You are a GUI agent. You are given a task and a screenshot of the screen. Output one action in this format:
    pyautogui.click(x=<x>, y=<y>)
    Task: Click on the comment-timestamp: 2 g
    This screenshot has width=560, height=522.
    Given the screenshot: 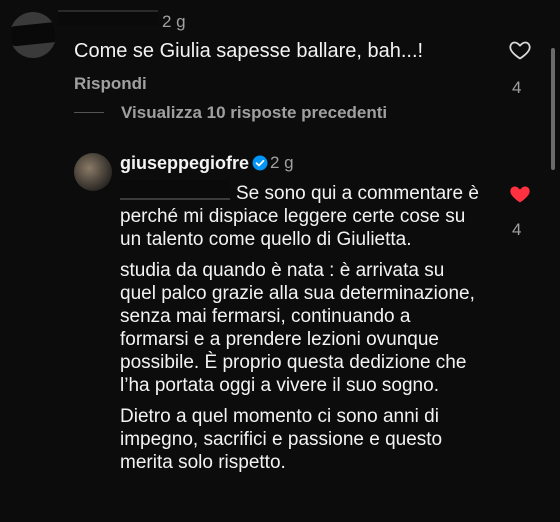 What is the action you would take?
    pyautogui.click(x=174, y=21)
    